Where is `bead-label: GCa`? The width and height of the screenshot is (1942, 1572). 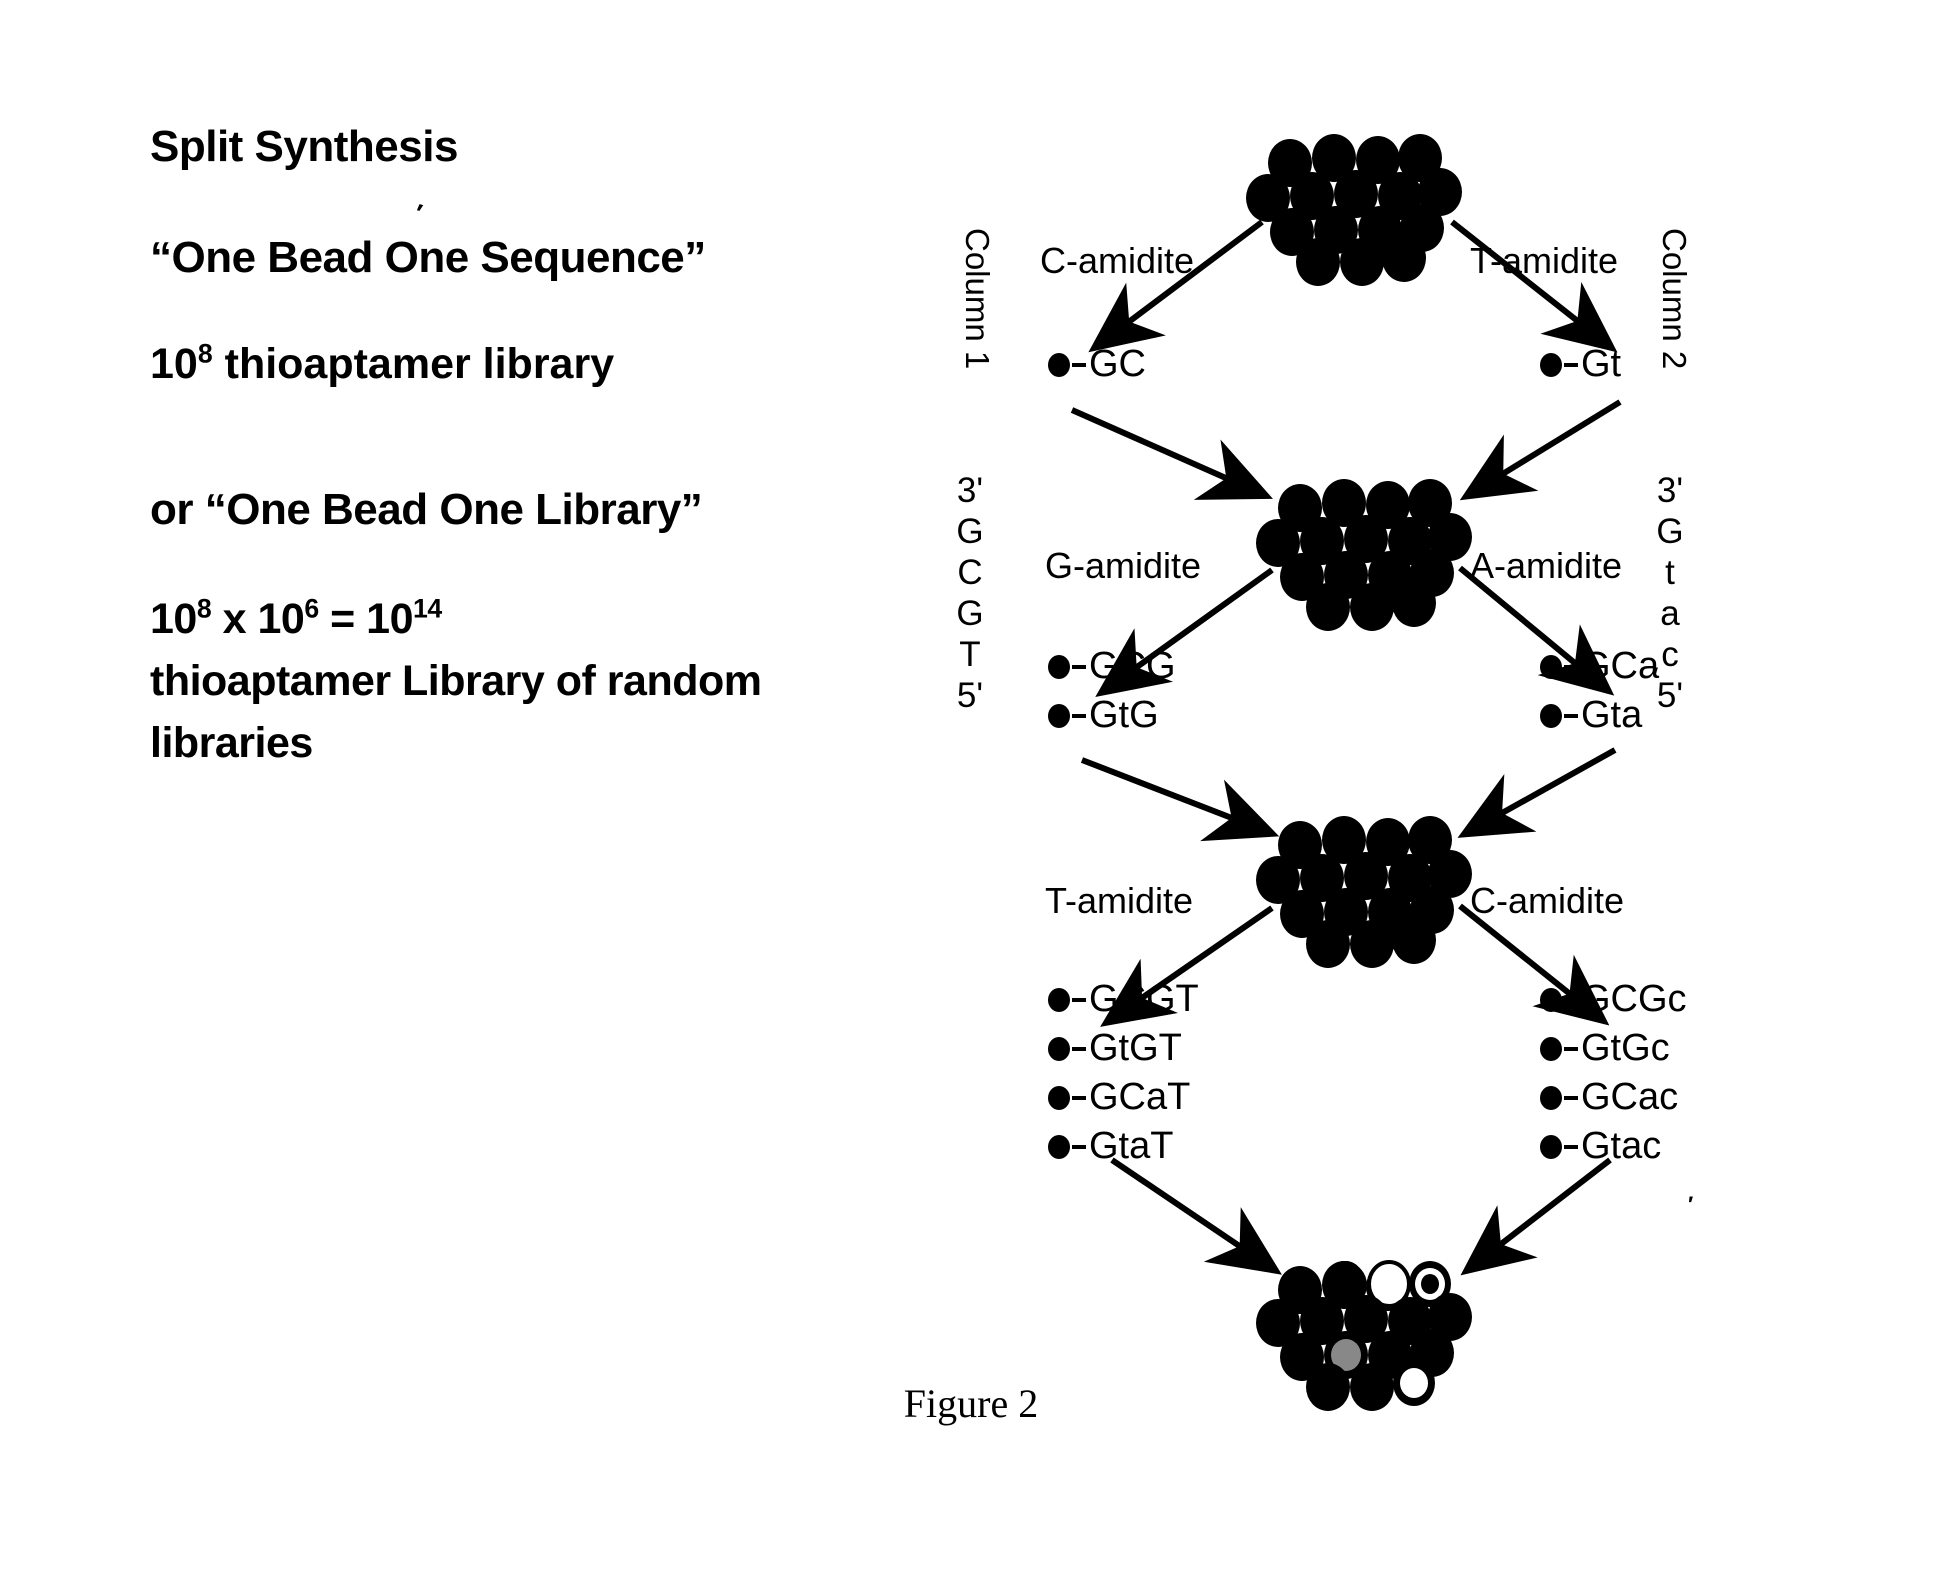
bead-label: GCa is located at coordinates (1599, 666).